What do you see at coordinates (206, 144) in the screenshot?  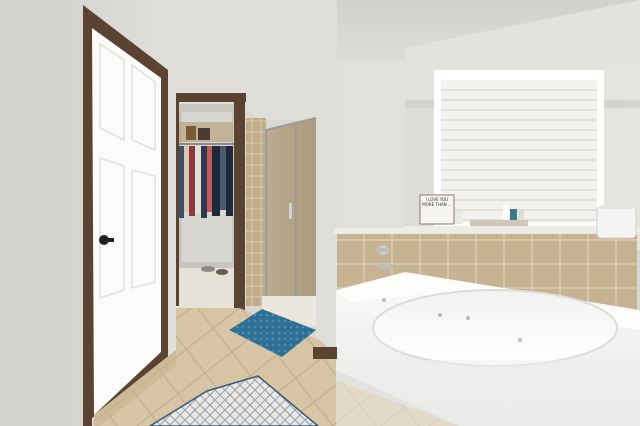 I see `closet-rod` at bounding box center [206, 144].